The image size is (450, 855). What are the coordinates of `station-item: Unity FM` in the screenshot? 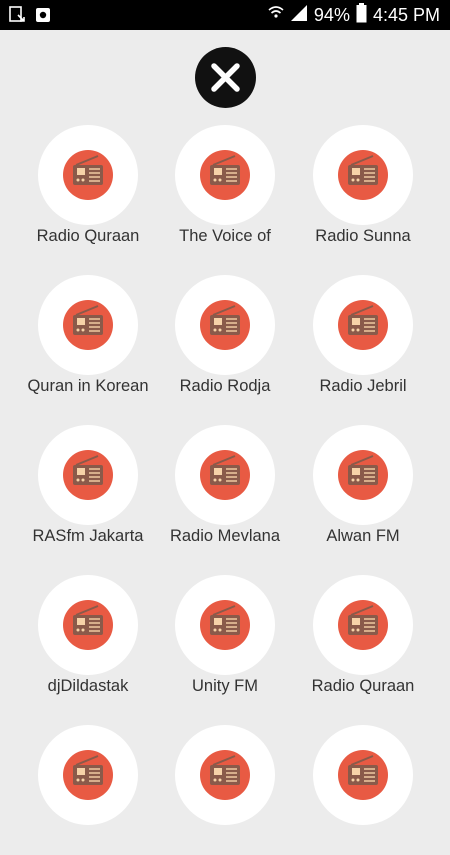 It's located at (225, 640).